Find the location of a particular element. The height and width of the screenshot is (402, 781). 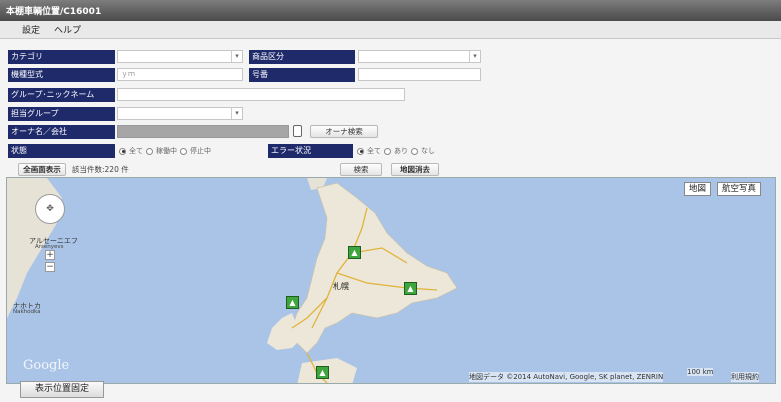

error-option-label: 全て is located at coordinates (374, 151).